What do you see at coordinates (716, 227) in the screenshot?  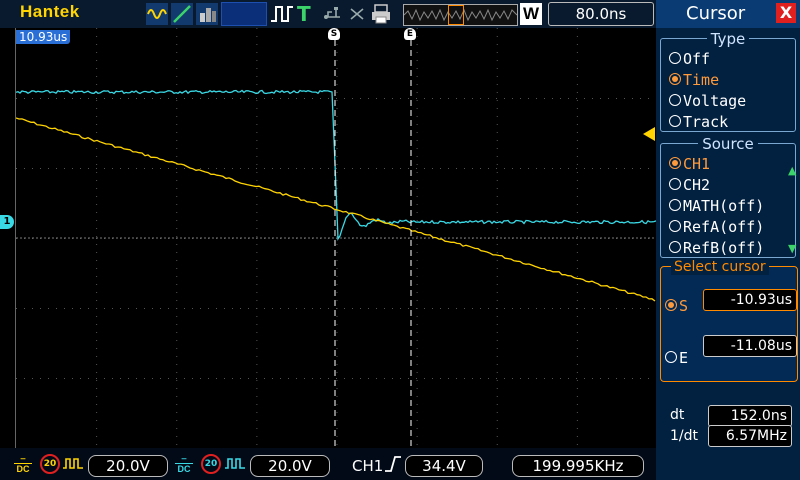 I see `source-option-refa: RefA(off)` at bounding box center [716, 227].